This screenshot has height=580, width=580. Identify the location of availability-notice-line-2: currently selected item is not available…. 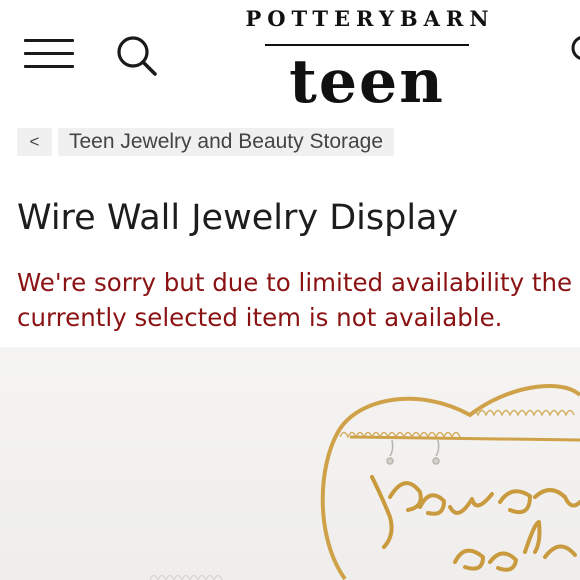
(260, 317).